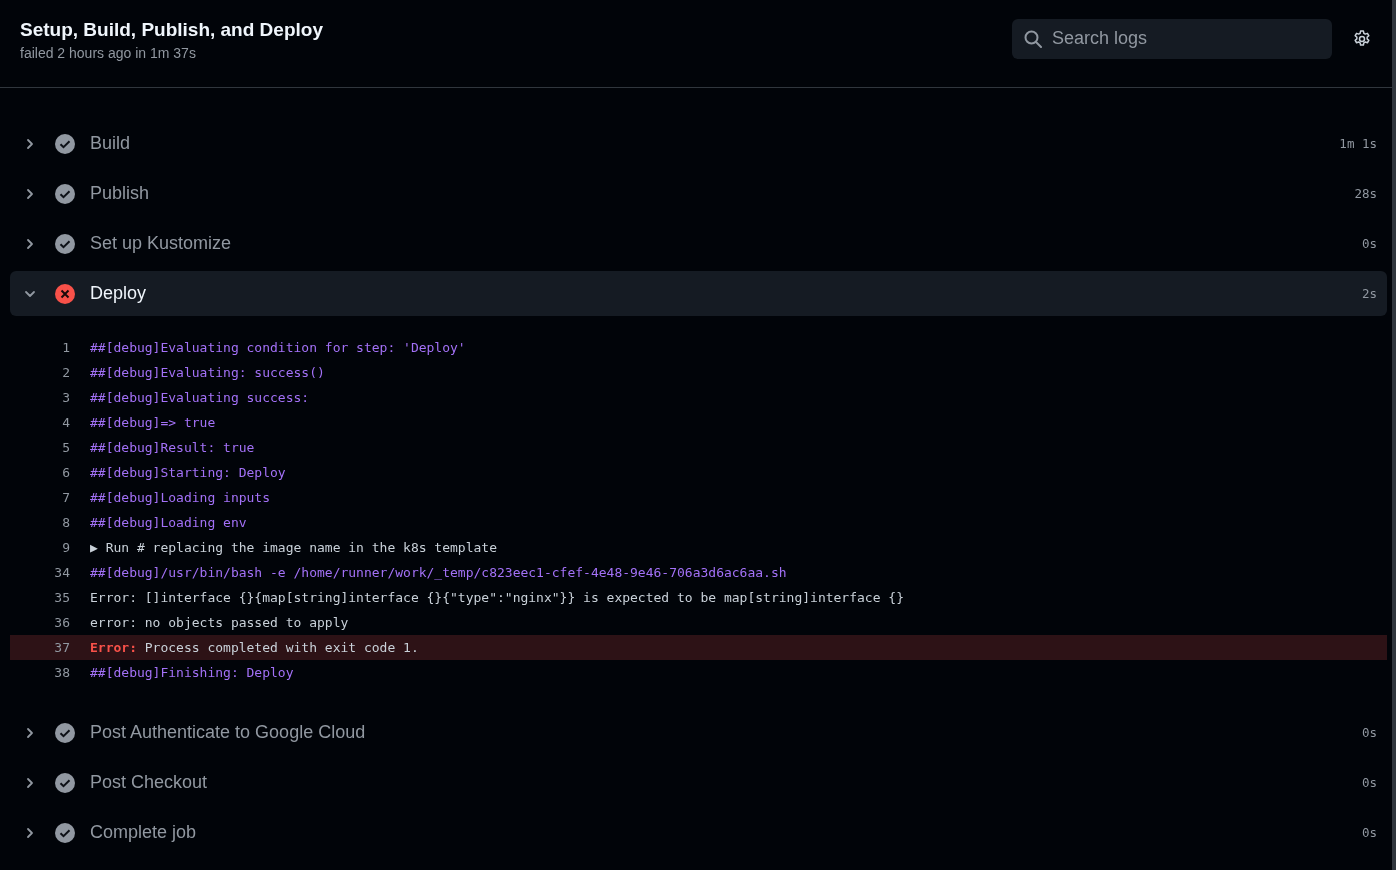 The width and height of the screenshot is (1396, 870). I want to click on search-icon, so click(1033, 38).